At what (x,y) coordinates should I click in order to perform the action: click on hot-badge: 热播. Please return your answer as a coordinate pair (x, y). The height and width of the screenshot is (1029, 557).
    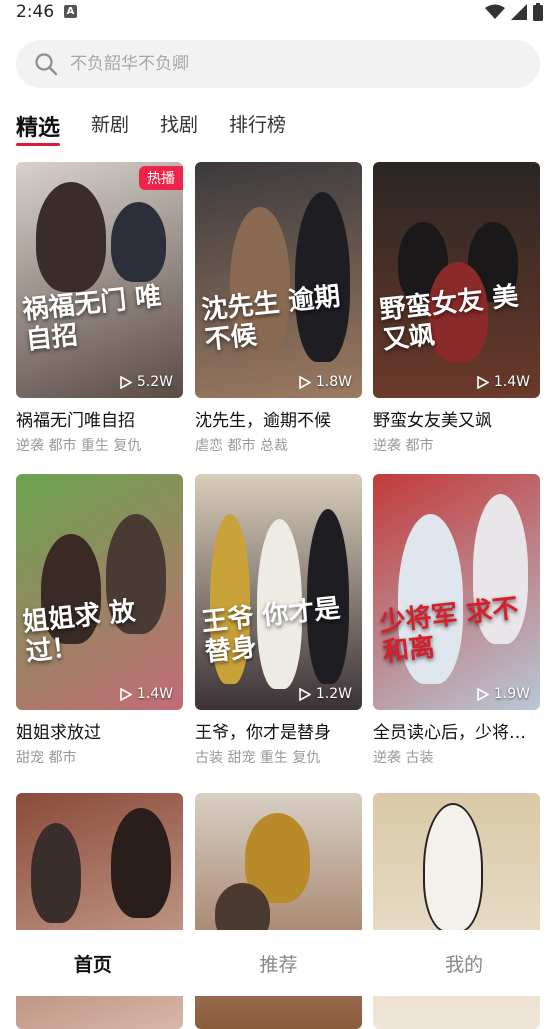
    Looking at the image, I should click on (161, 178).